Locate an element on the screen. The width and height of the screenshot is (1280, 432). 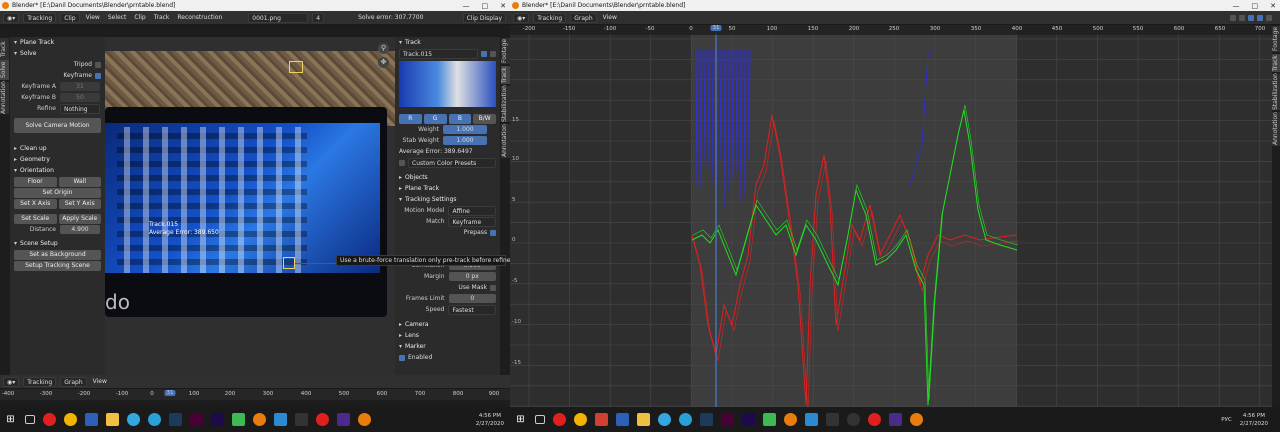
keyframe-a-field: 31 is located at coordinates (80, 86).